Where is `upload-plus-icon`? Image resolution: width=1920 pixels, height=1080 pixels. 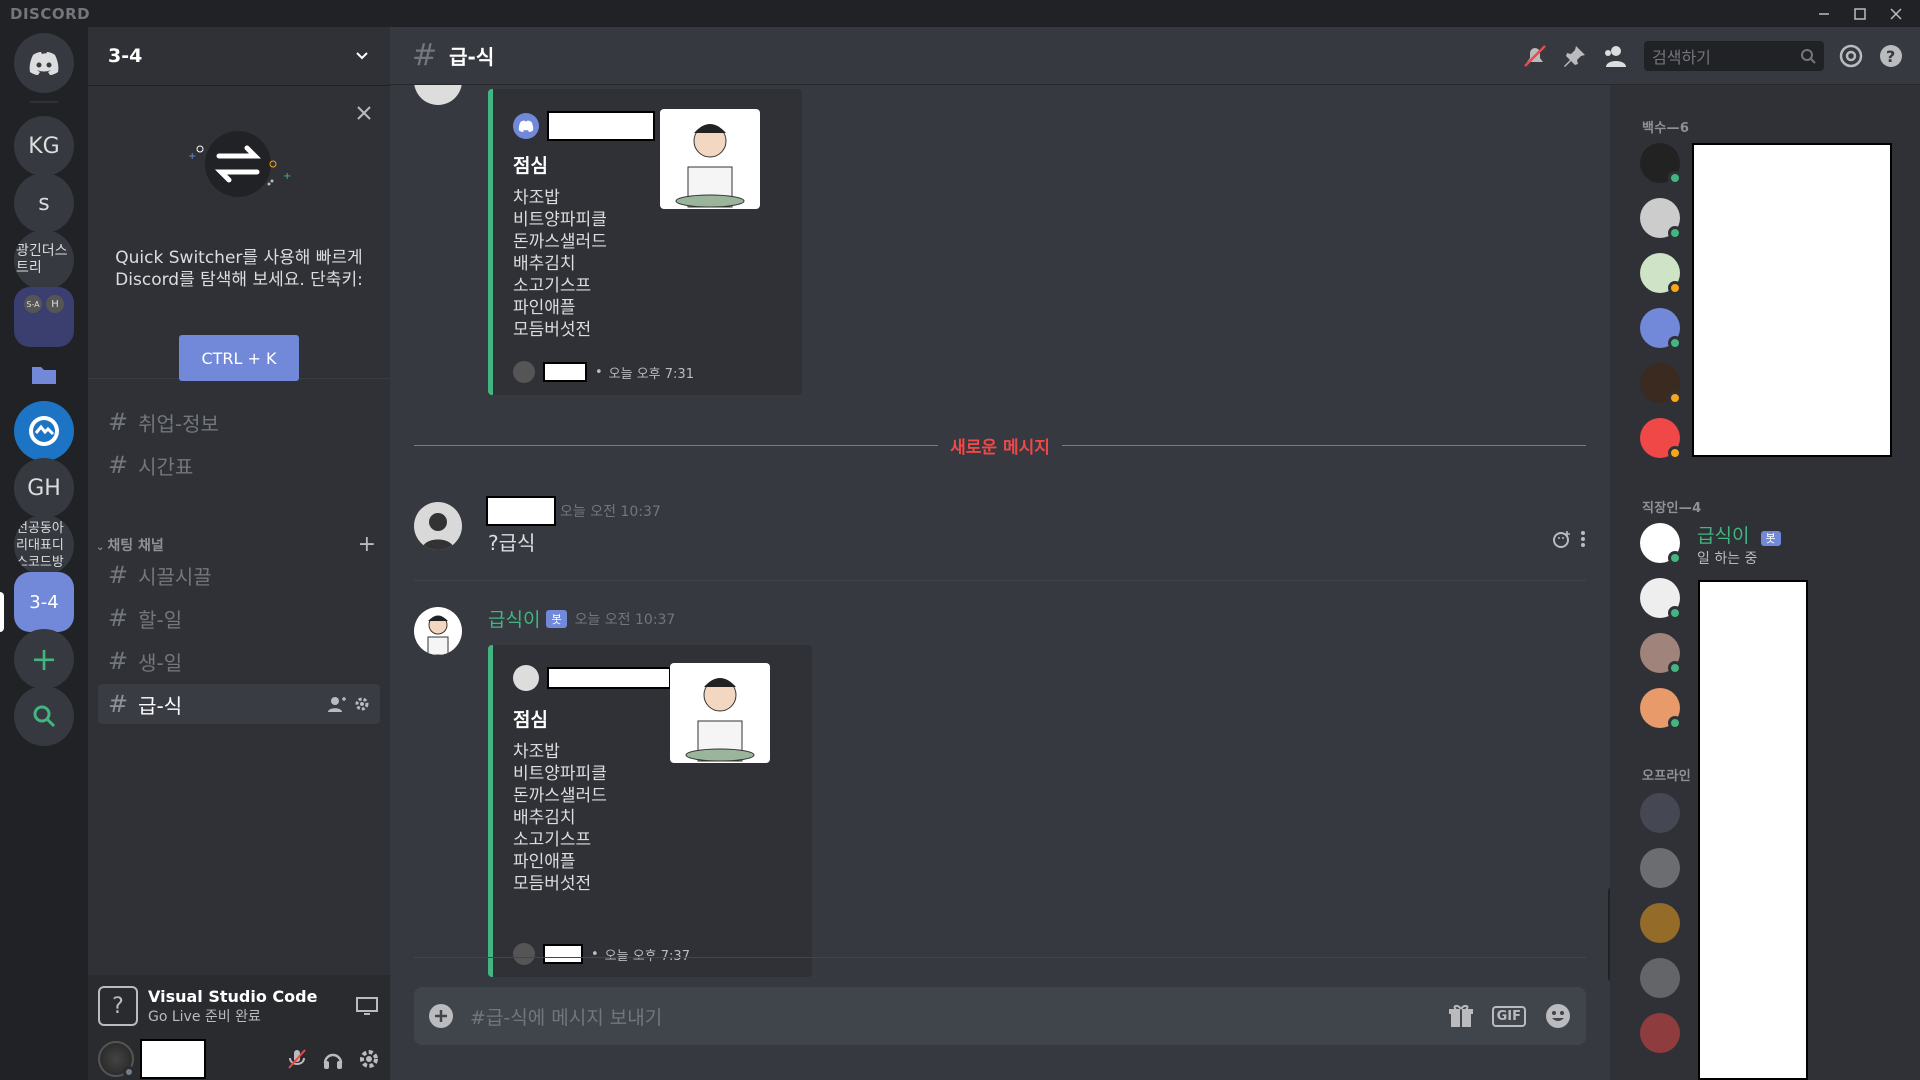
upload-plus-icon is located at coordinates (441, 1016).